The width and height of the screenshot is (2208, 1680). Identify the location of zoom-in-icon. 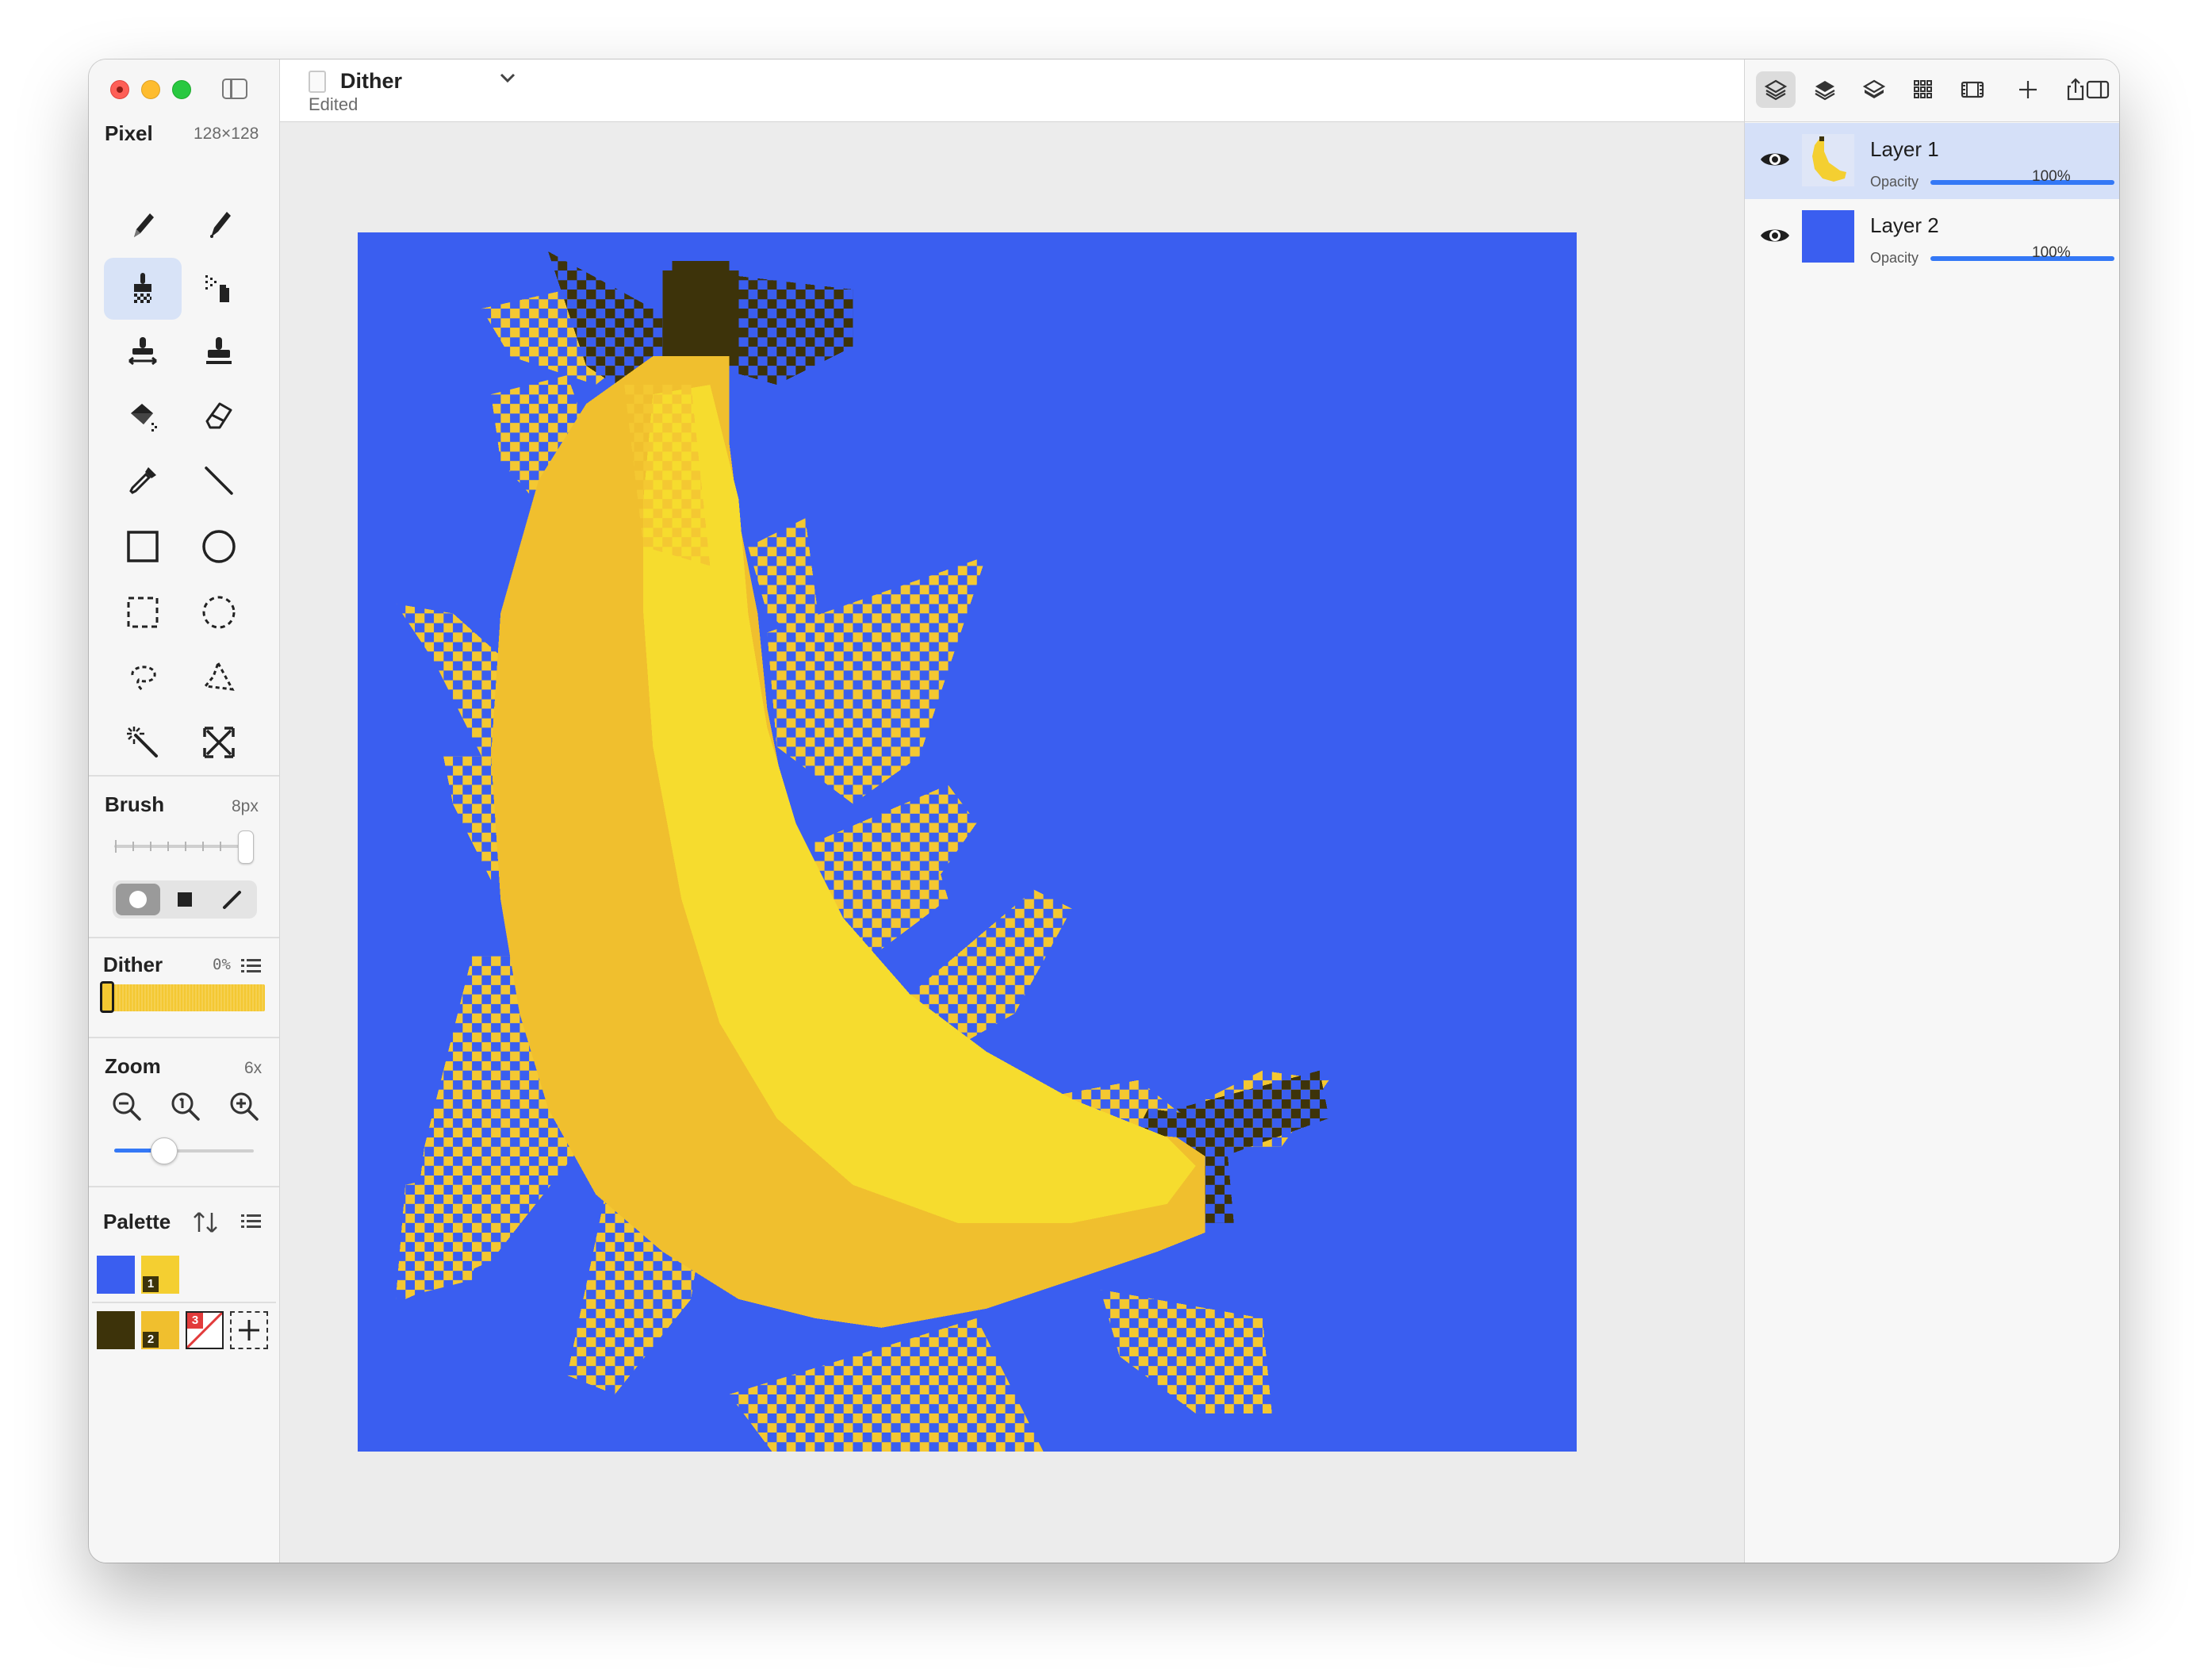
(245, 1106).